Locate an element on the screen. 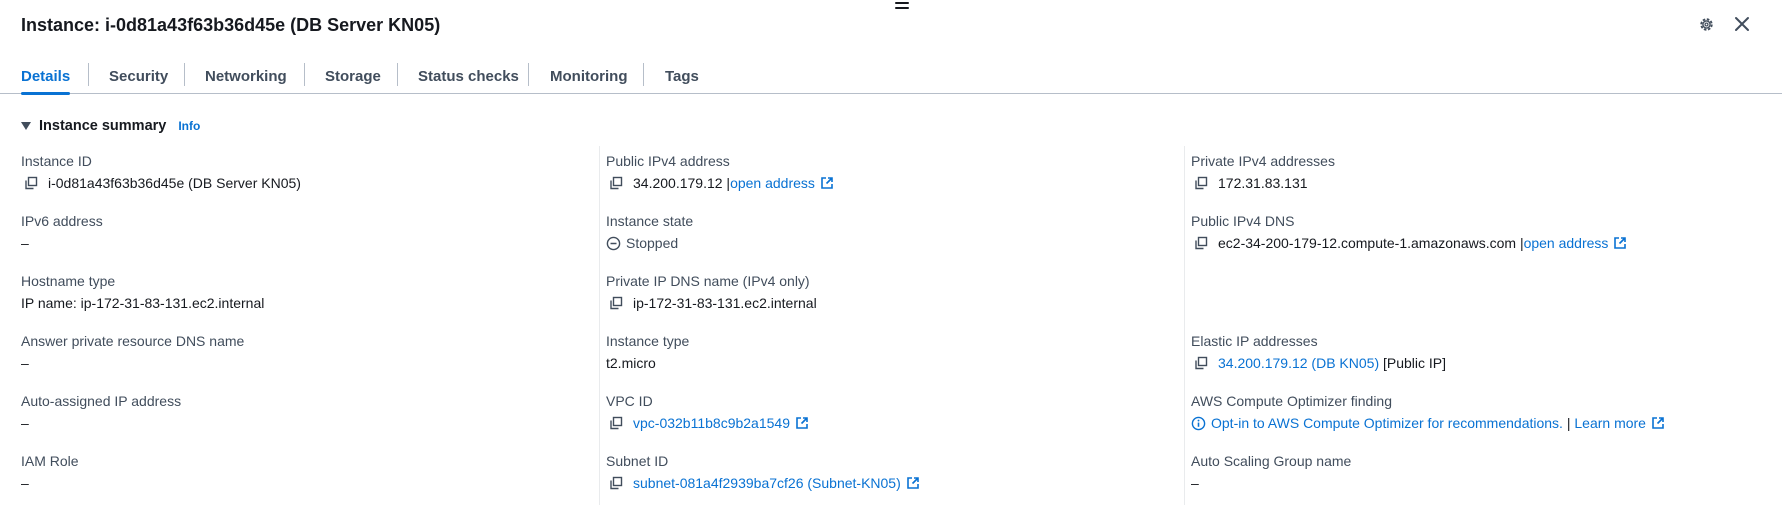  section-title: Instance summary is located at coordinates (102, 126).